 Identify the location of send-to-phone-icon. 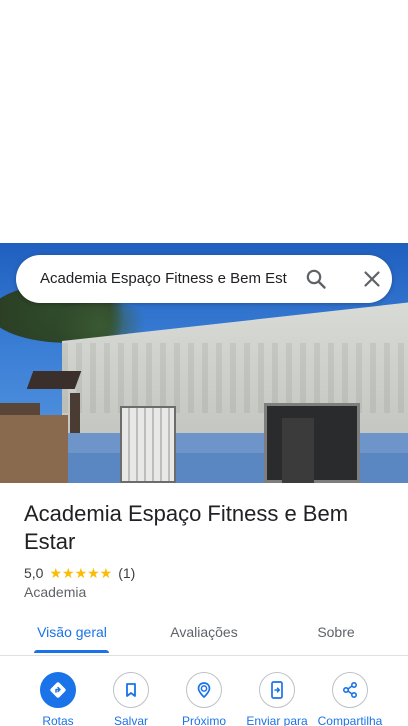
(277, 690).